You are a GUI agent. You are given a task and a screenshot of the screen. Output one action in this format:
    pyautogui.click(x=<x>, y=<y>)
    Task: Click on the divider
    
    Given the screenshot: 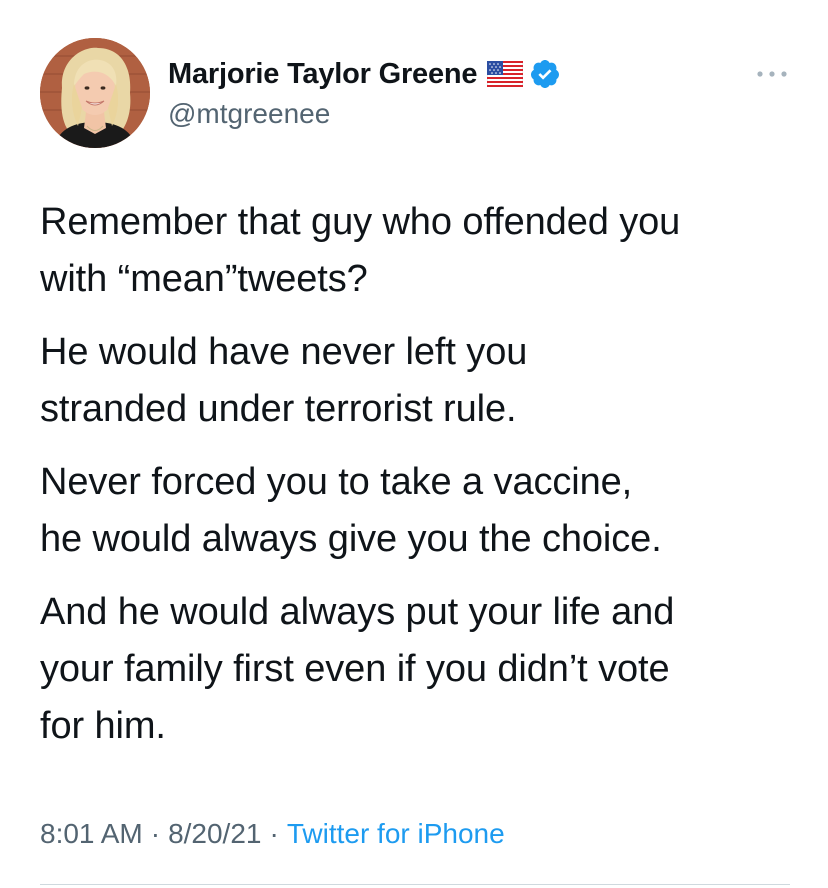 What is the action you would take?
    pyautogui.click(x=415, y=884)
    